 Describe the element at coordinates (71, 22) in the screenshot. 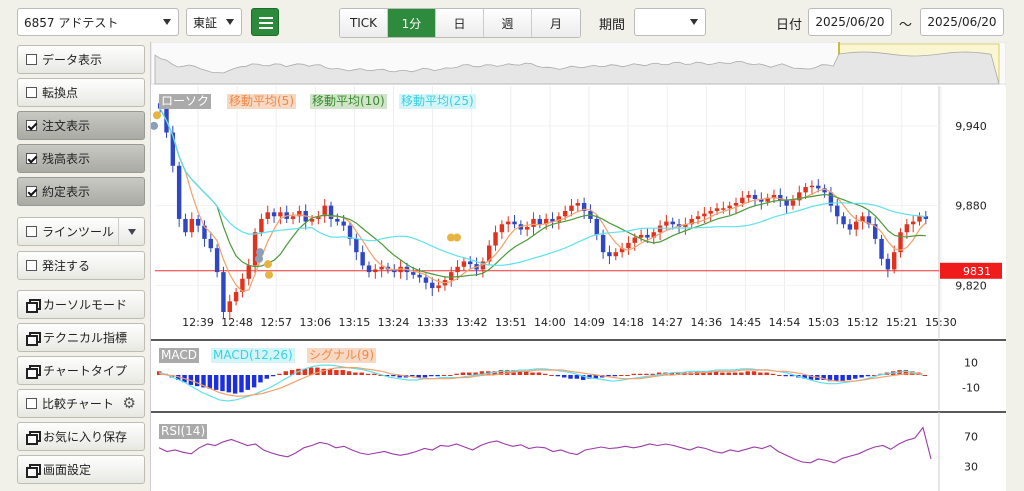

I see `symbol-value: 6857 アドテスト` at that location.